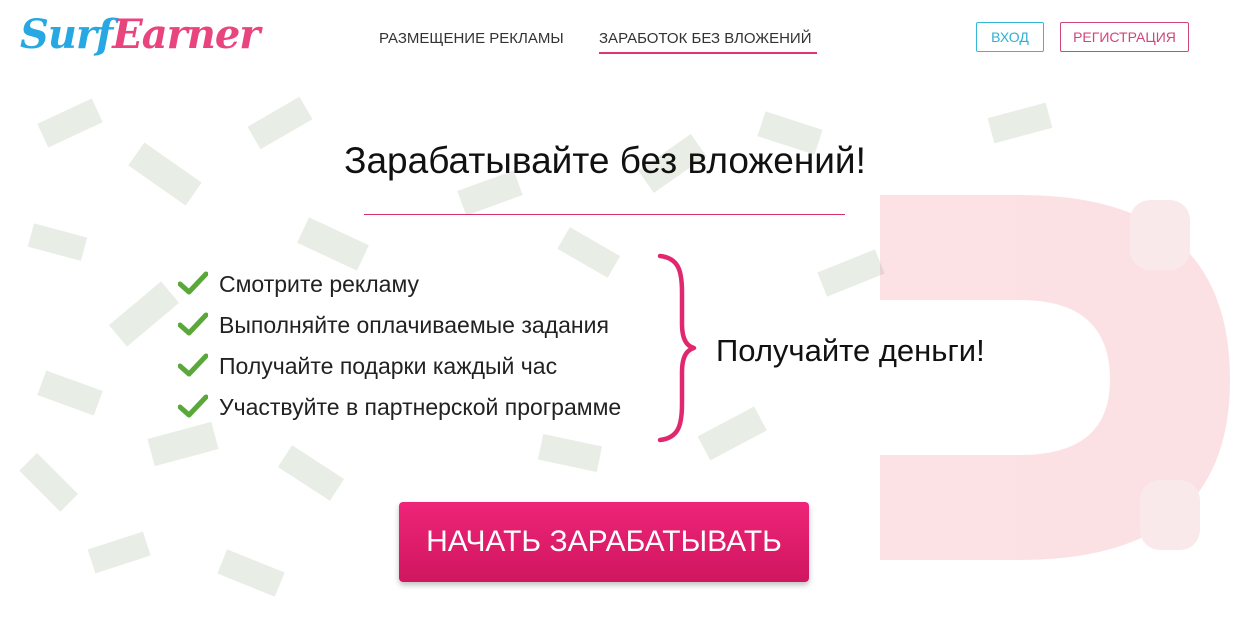 This screenshot has width=1257, height=622. Describe the element at coordinates (604, 542) in the screenshot. I see `start-earning-button: НАЧАТЬ ЗАРАБАТЫВАТЬ` at that location.